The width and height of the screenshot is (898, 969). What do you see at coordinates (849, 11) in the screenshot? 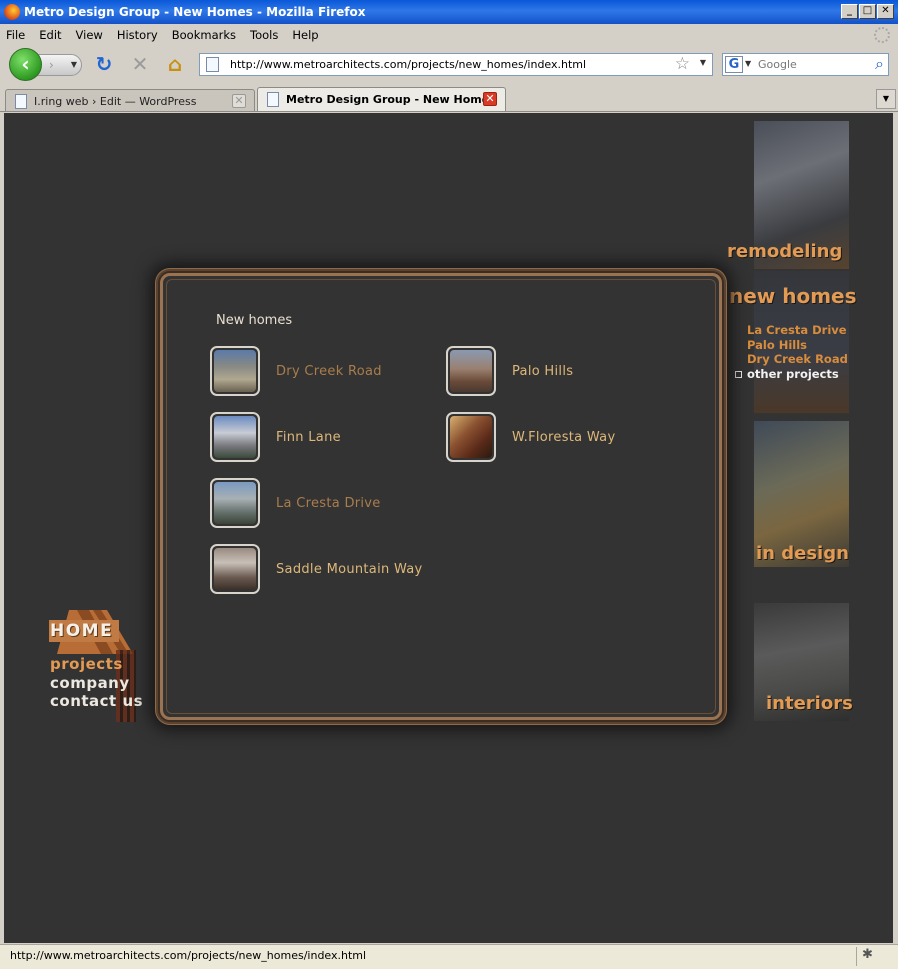
I see `minimize-button: _` at bounding box center [849, 11].